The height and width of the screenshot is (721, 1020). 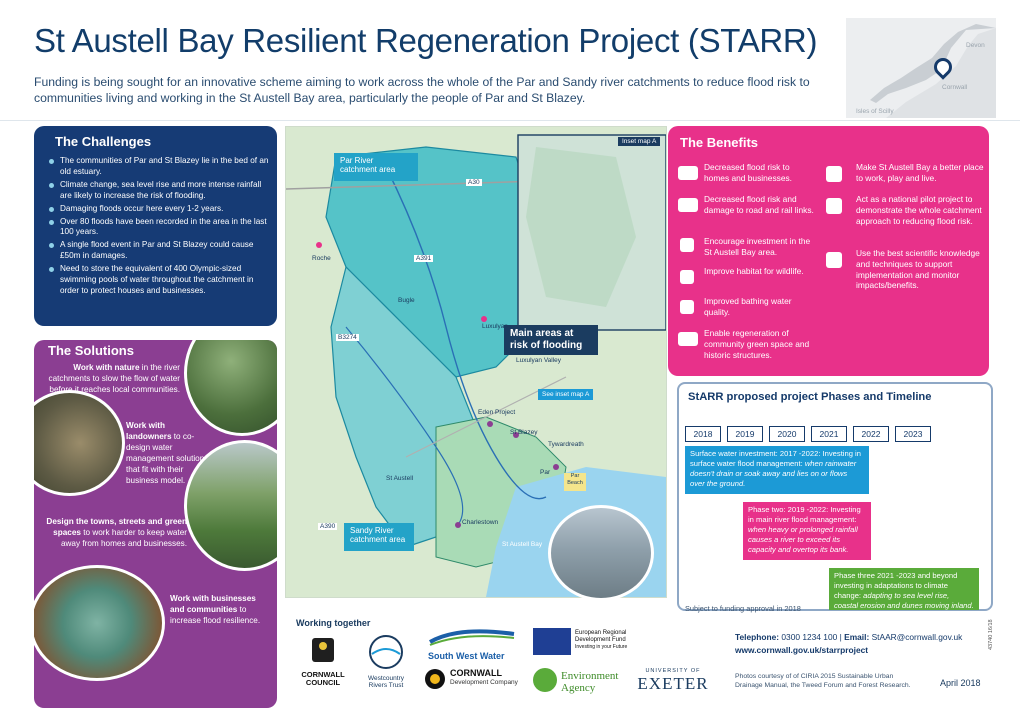 I want to click on par-river-label: Par River catchment area, so click(x=376, y=167).